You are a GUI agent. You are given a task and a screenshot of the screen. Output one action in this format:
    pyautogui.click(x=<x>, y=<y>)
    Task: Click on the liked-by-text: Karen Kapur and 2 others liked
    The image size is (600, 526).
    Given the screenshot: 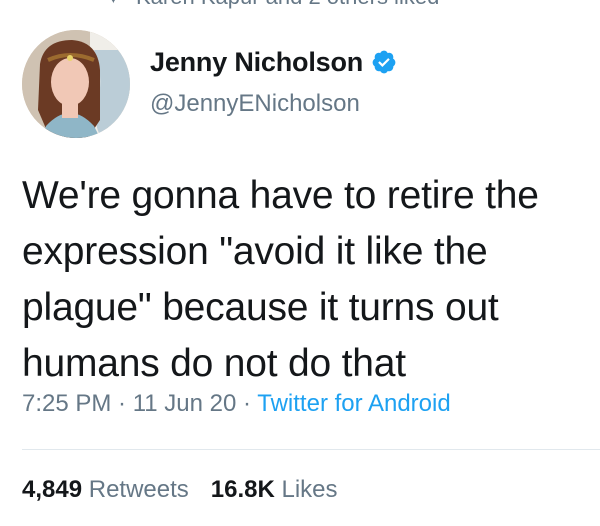 What is the action you would take?
    pyautogui.click(x=287, y=5)
    